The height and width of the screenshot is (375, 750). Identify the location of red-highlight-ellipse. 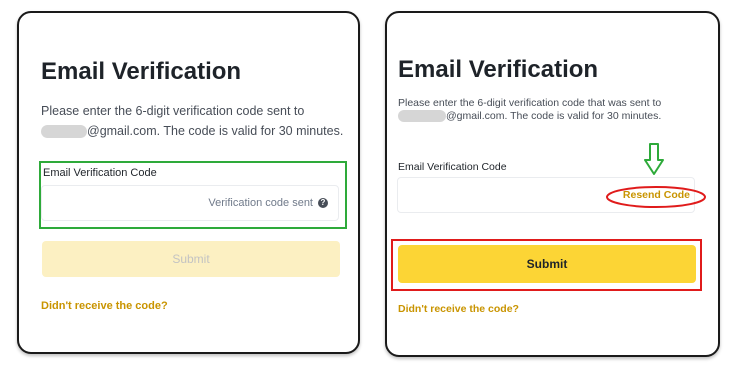
(656, 197).